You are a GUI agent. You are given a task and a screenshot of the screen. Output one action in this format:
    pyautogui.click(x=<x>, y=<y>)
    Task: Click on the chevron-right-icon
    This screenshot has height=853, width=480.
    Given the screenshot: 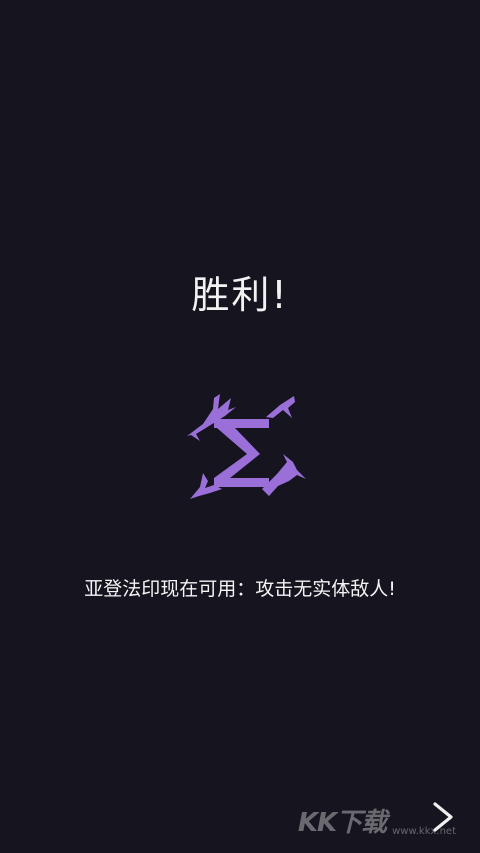 What is the action you would take?
    pyautogui.click(x=443, y=817)
    